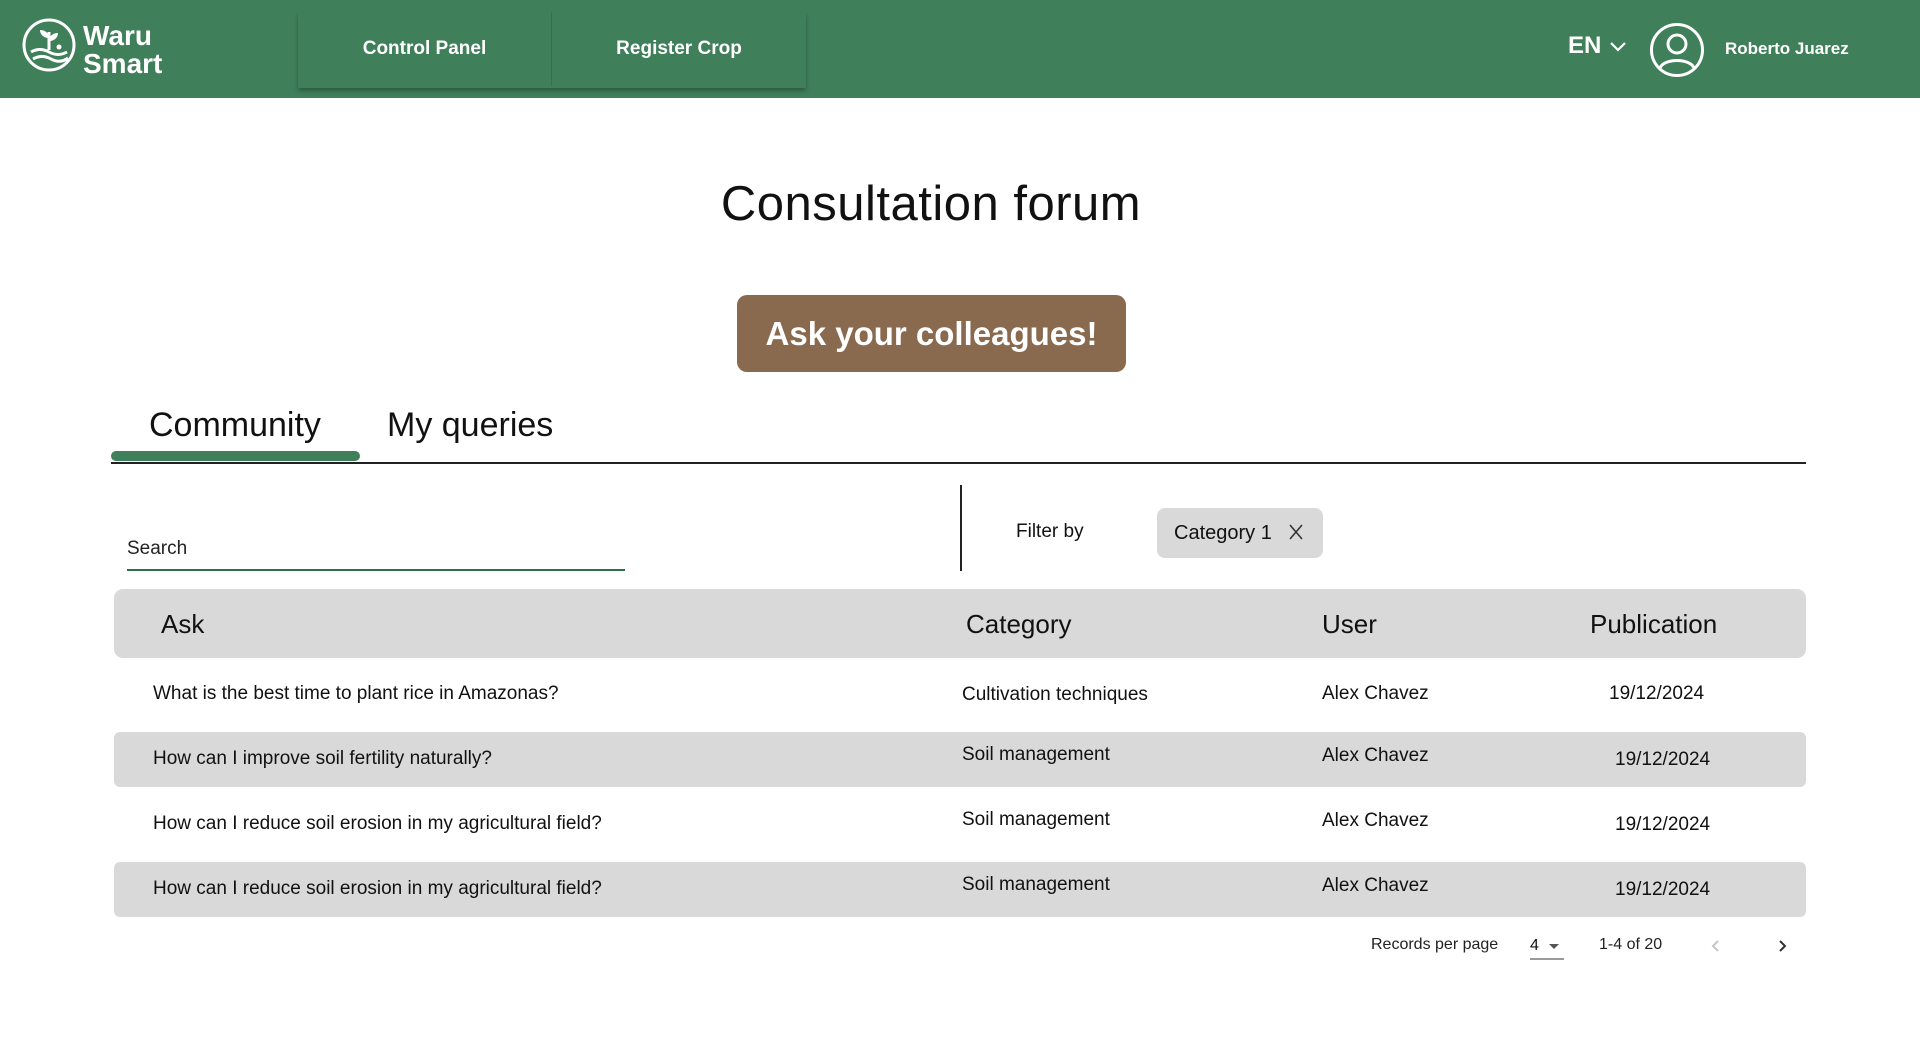 The image size is (1920, 1064). What do you see at coordinates (960, 623) in the screenshot?
I see `table-header: Ask Category User Publication` at bounding box center [960, 623].